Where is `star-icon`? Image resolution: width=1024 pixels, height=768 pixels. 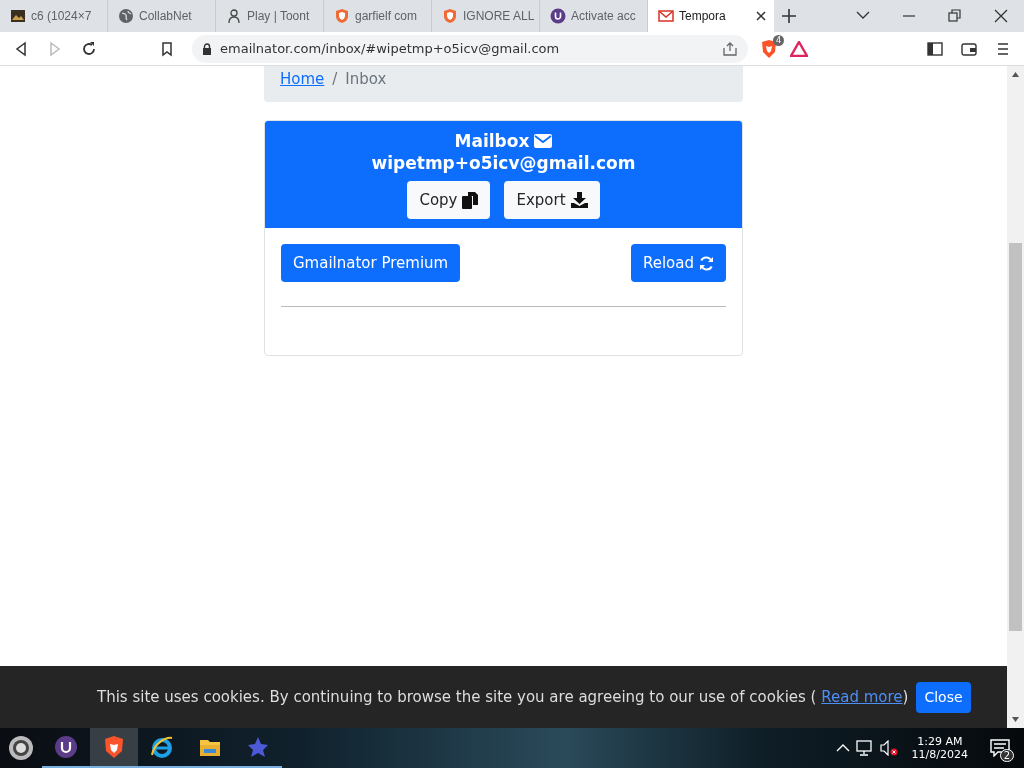
star-icon is located at coordinates (258, 747).